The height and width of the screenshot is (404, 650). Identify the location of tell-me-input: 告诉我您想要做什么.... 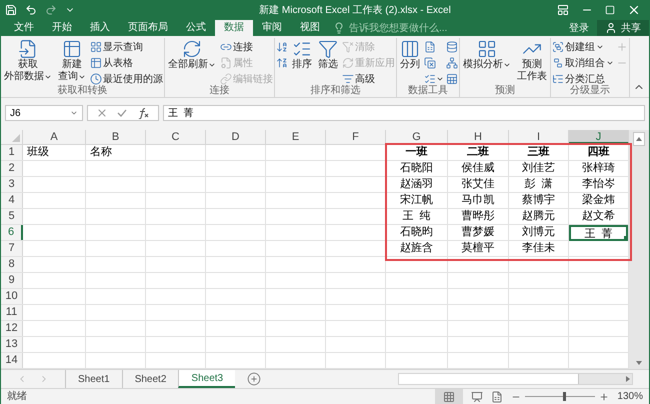
(409, 28).